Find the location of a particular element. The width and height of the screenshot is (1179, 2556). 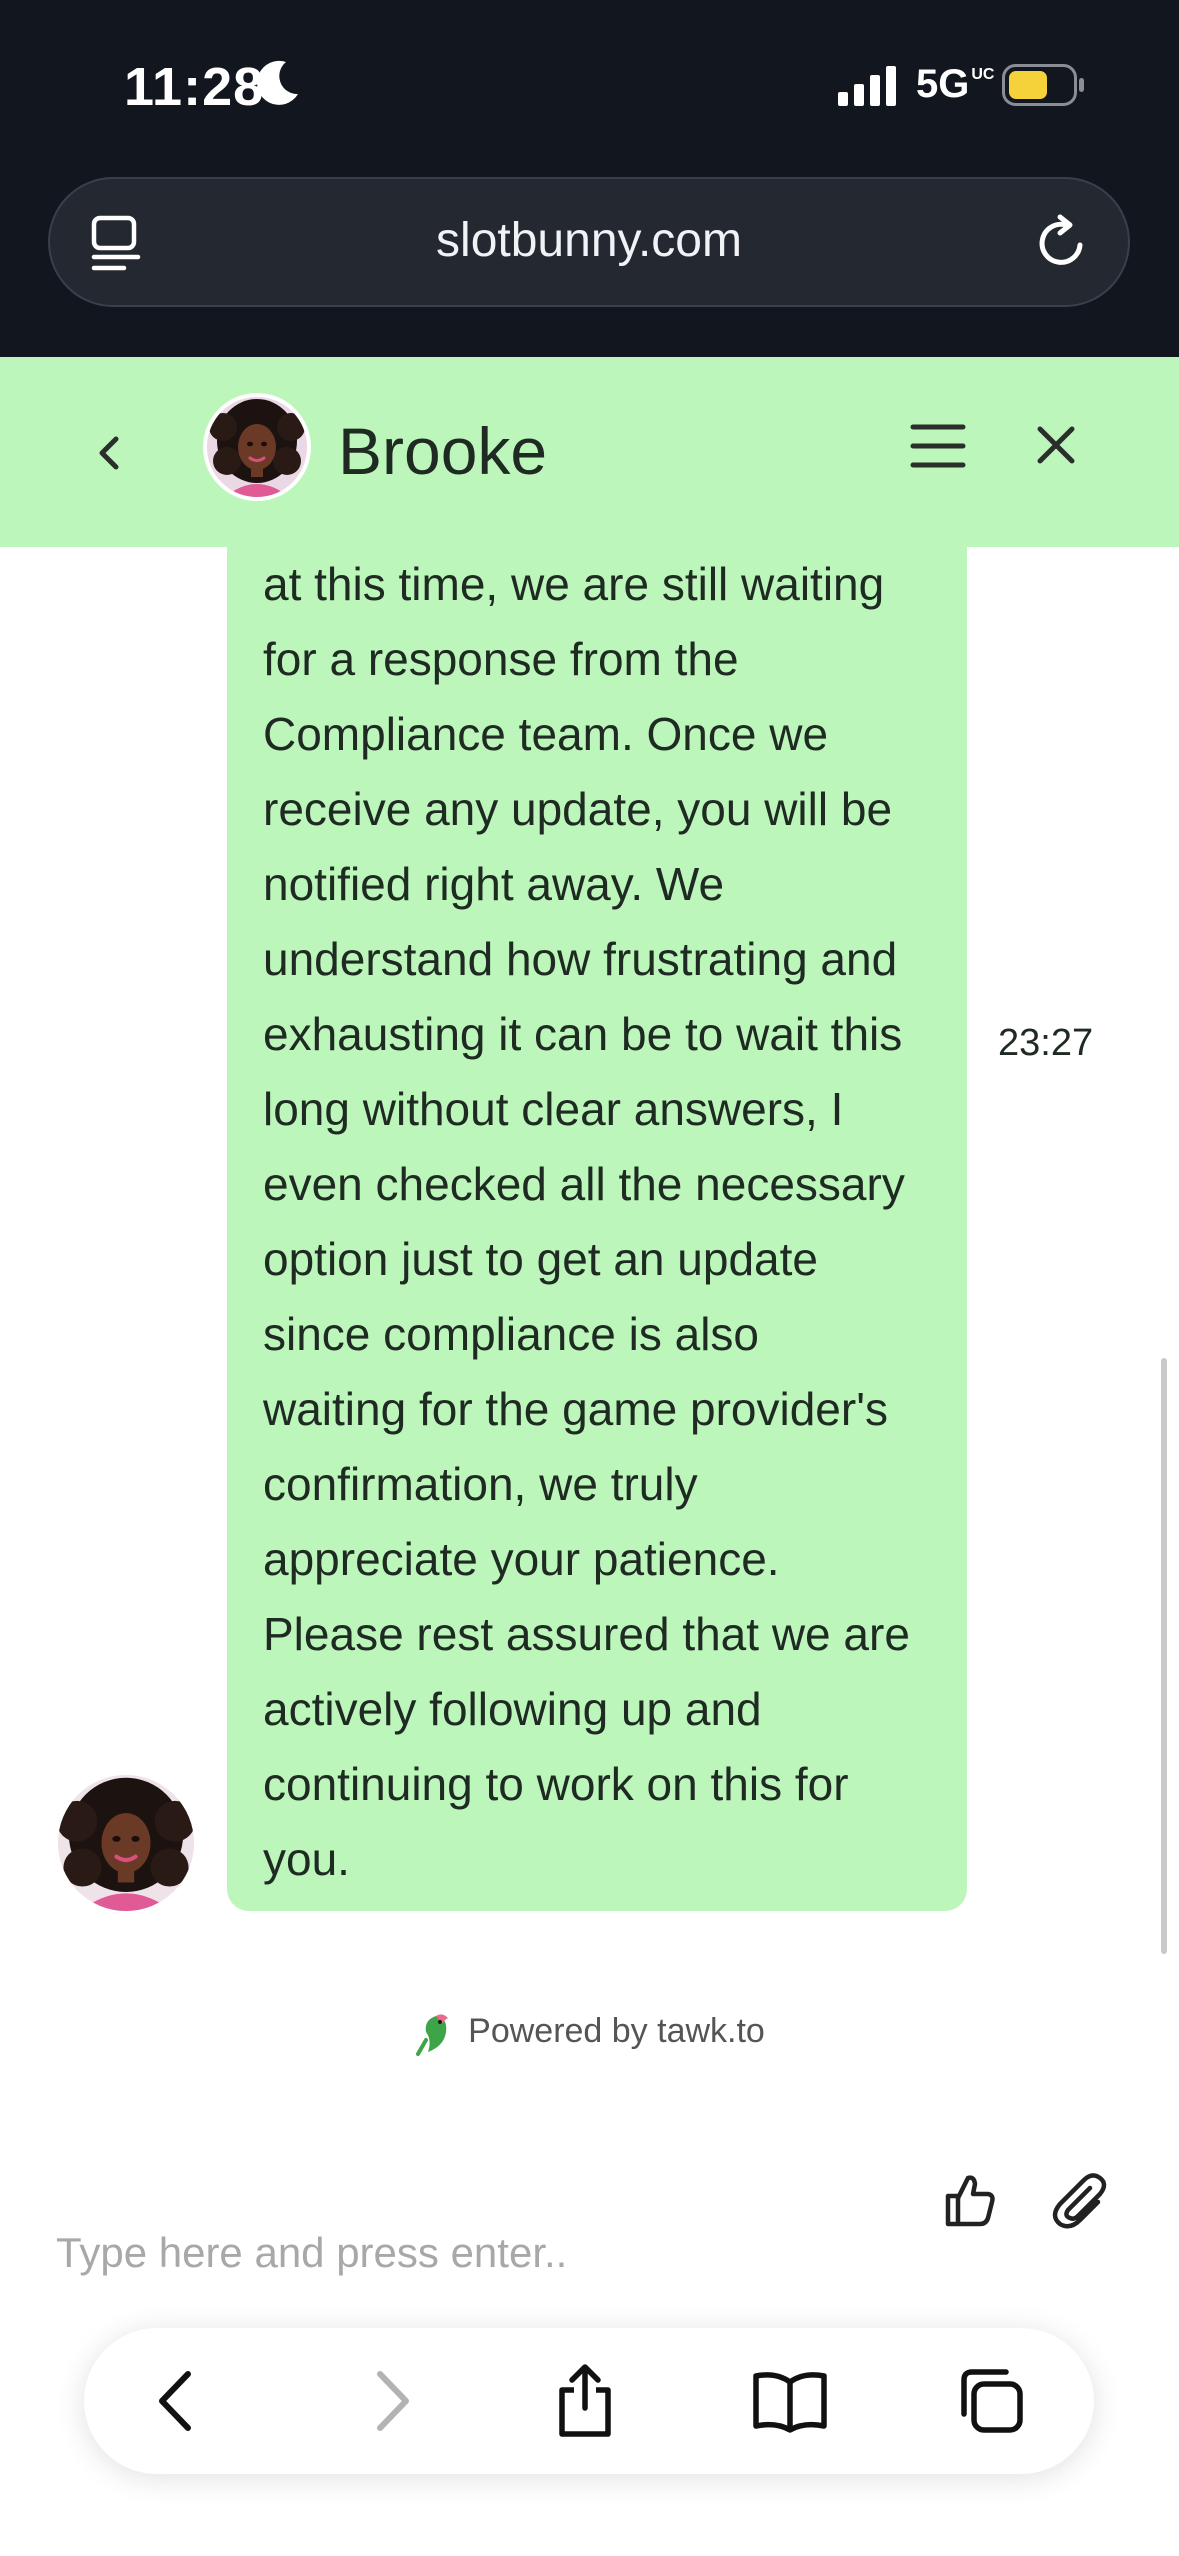

tabs-icon is located at coordinates (990, 2400).